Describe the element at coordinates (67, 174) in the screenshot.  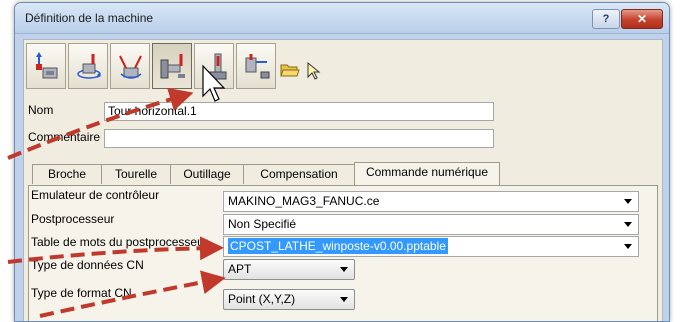
I see `tab-broche: Broche` at that location.